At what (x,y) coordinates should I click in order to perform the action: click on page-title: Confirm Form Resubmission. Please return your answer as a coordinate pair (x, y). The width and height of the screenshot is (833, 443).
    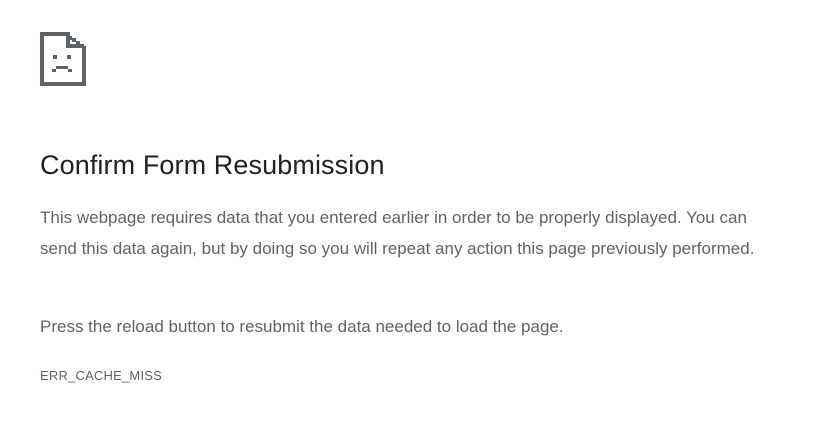
    Looking at the image, I should click on (212, 165).